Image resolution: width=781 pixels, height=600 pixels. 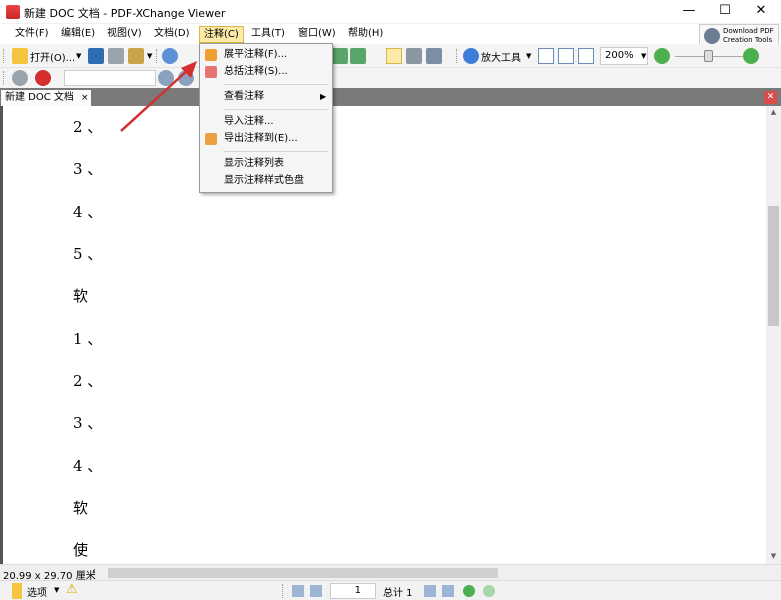 I want to click on menu-file: 文件(F), so click(x=32, y=34).